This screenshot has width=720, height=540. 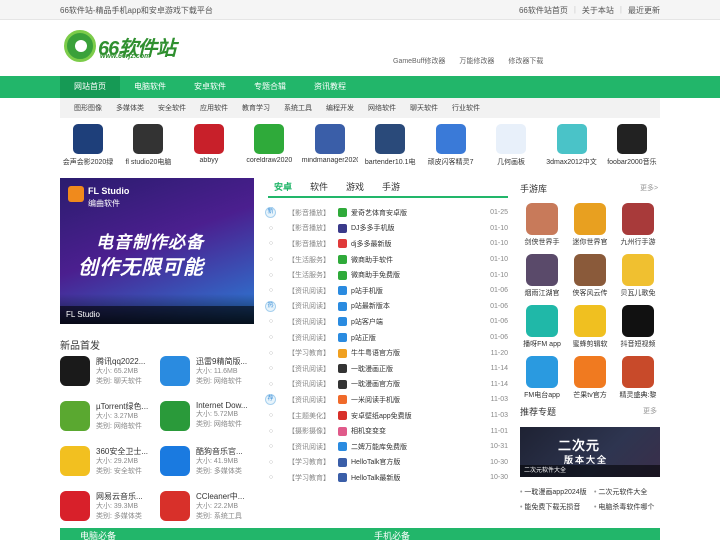 I want to click on game-item: 蜜蜂剪辑软, so click(x=590, y=330).